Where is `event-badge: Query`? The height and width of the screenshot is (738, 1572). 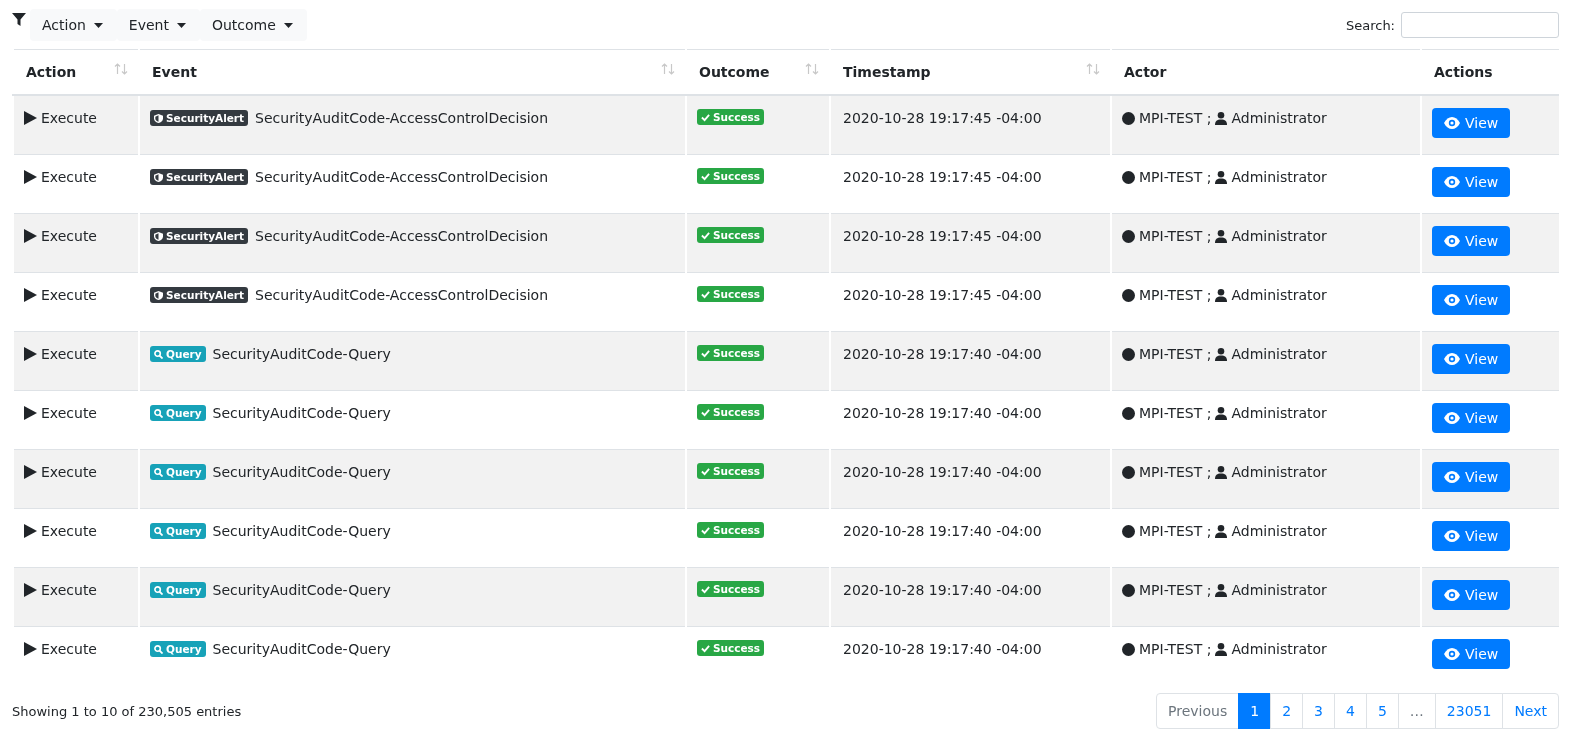
event-badge: Query is located at coordinates (178, 531).